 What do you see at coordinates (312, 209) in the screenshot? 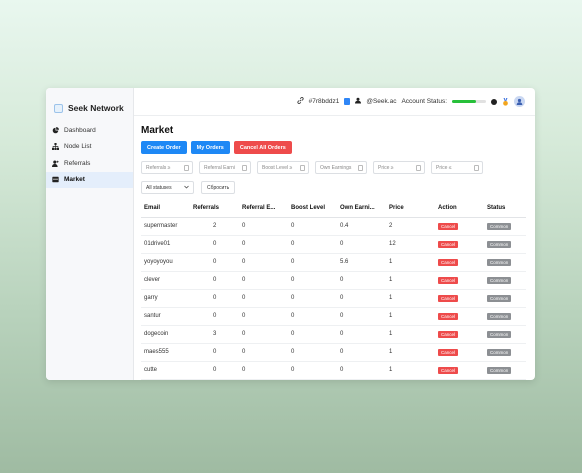
I see `column-header: Boost Level` at bounding box center [312, 209].